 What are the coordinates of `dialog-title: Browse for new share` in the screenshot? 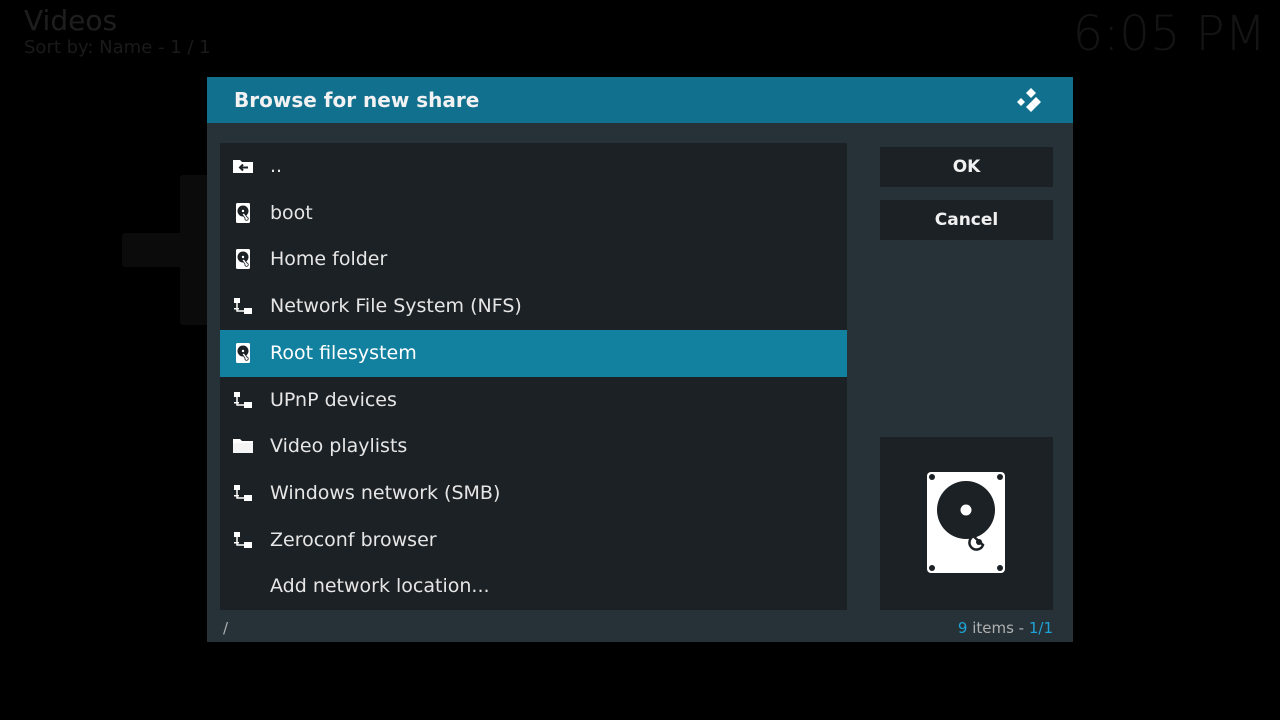 It's located at (357, 100).